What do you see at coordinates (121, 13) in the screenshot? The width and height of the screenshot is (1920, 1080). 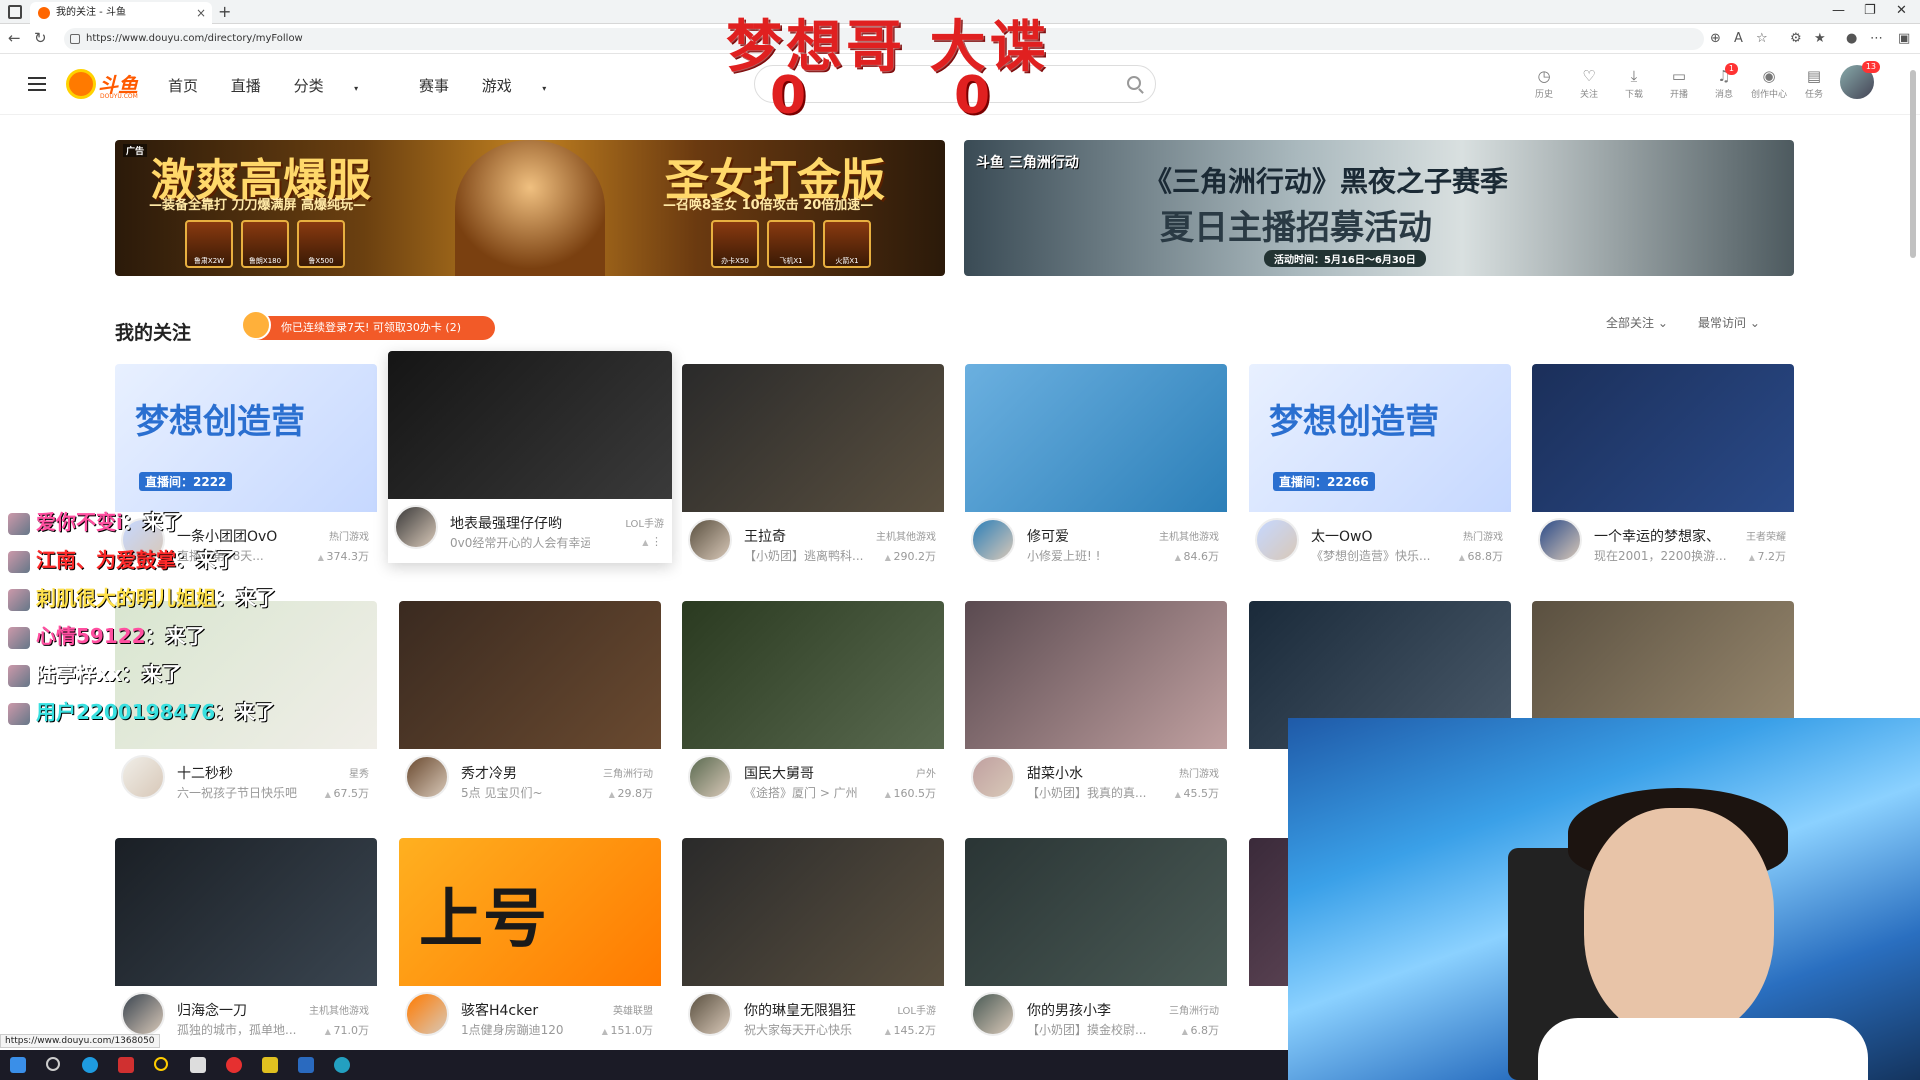 I see `browser-tab: 我的关注 - 斗鱼 ×` at bounding box center [121, 13].